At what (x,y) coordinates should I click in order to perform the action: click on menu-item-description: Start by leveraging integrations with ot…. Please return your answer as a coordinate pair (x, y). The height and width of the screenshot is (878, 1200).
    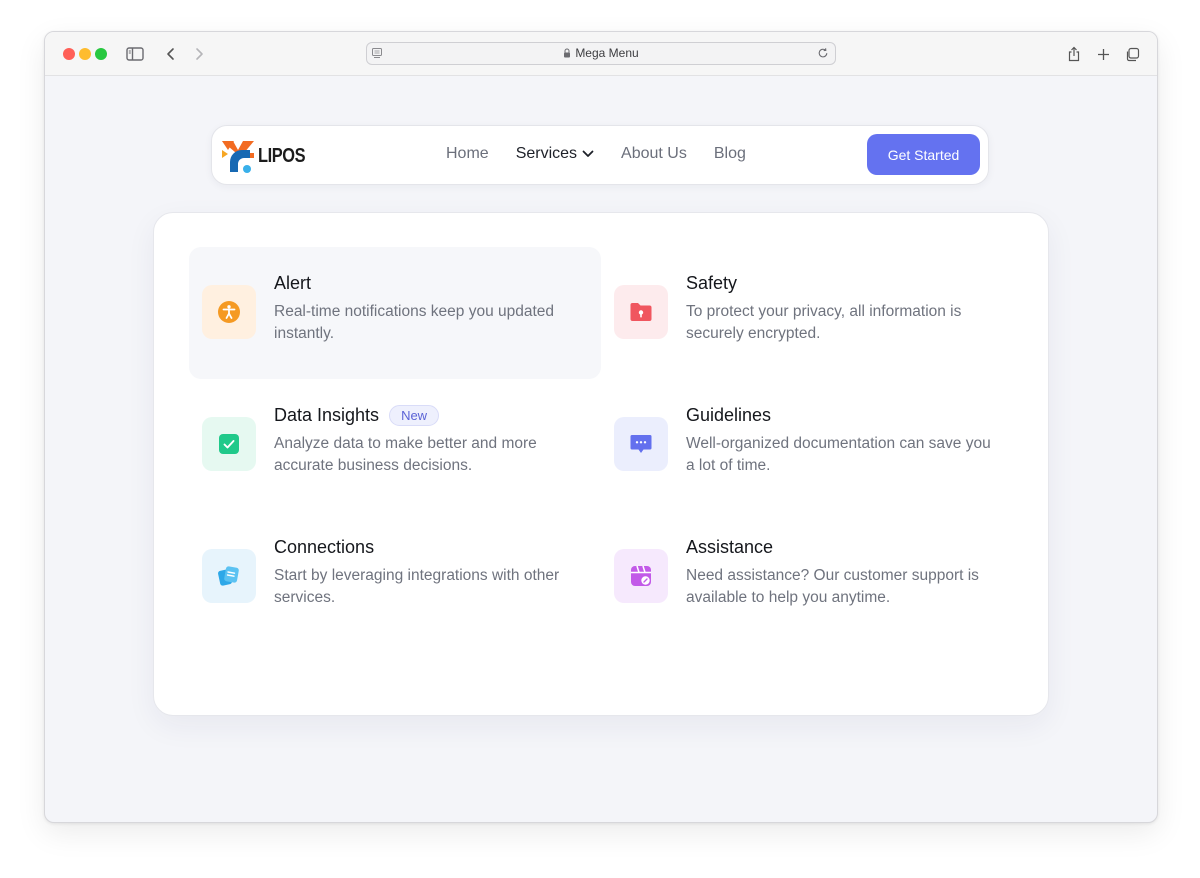
    Looking at the image, I should click on (417, 586).